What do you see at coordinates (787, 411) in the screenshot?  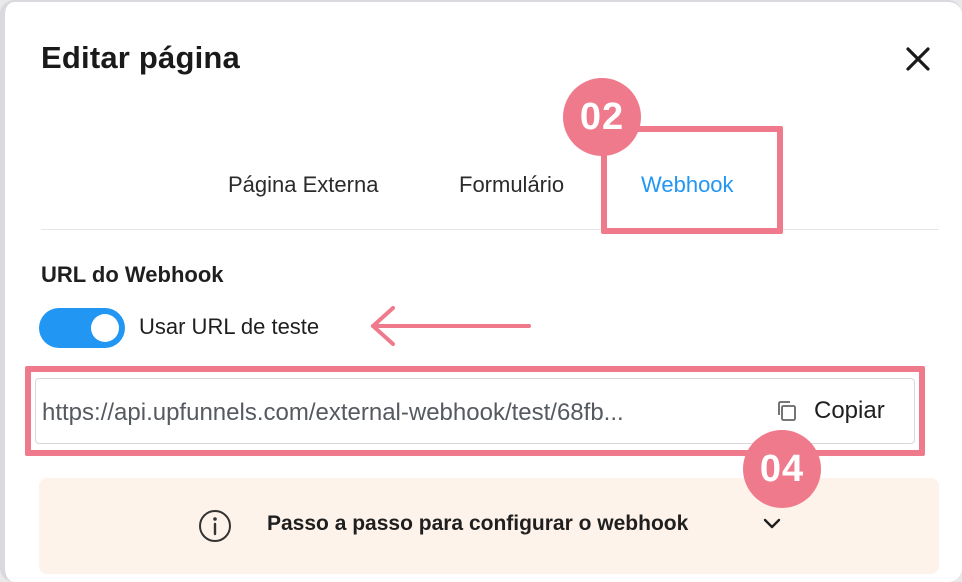 I see `copy-icon` at bounding box center [787, 411].